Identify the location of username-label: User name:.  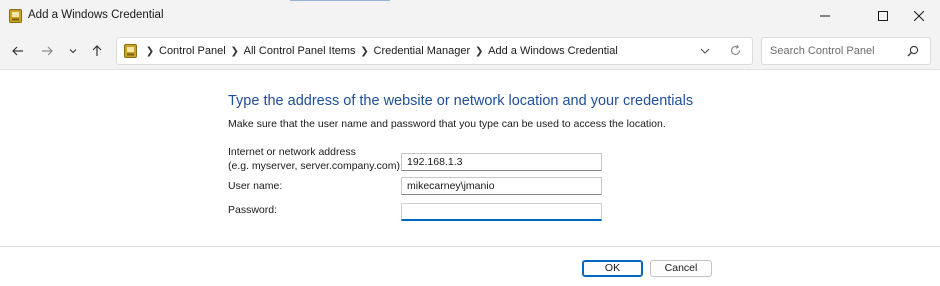
(255, 186).